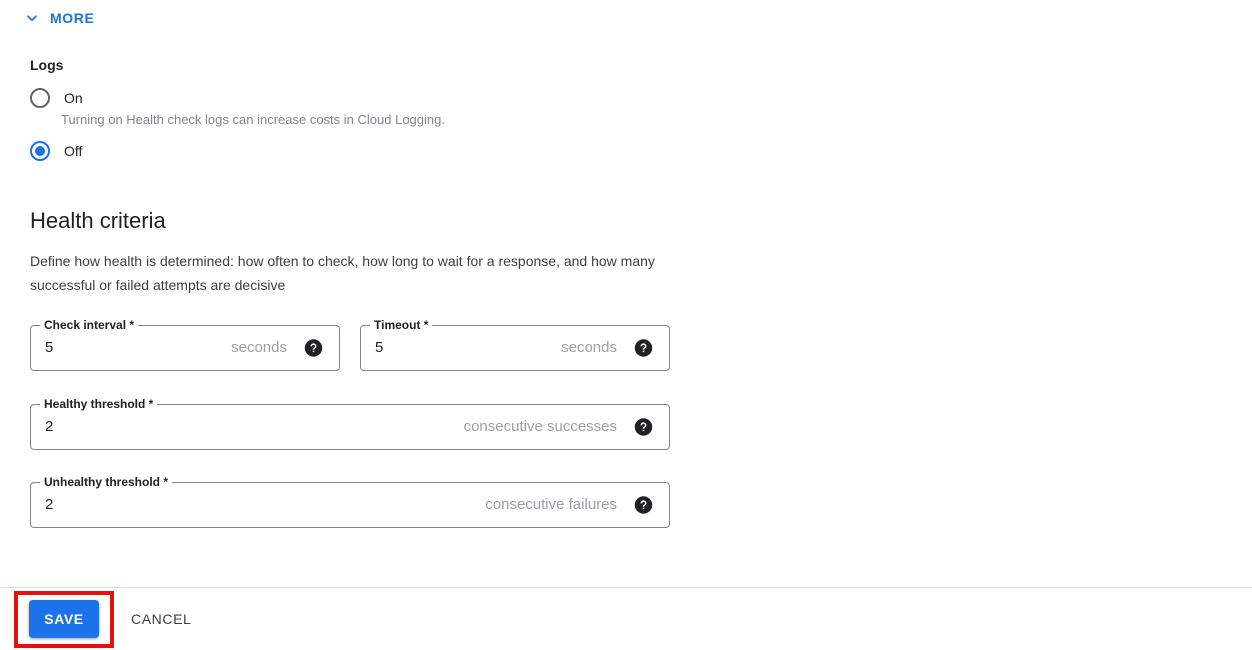 The width and height of the screenshot is (1252, 650). I want to click on more-toggle: MORE, so click(58, 18).